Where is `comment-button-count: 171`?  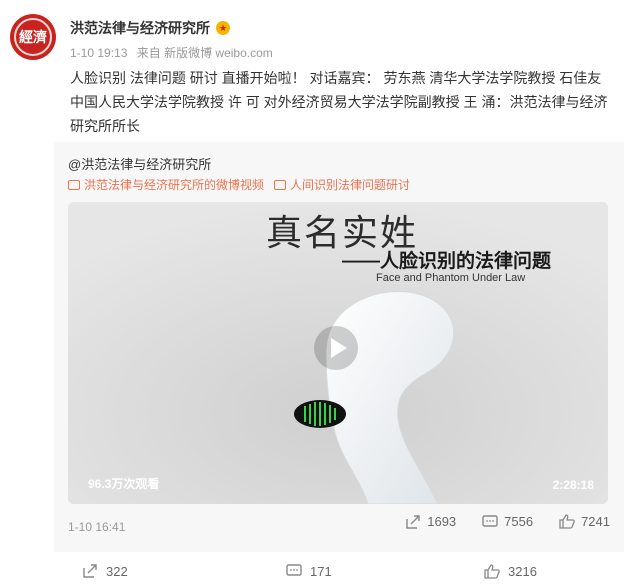
comment-button-count: 171 is located at coordinates (321, 571).